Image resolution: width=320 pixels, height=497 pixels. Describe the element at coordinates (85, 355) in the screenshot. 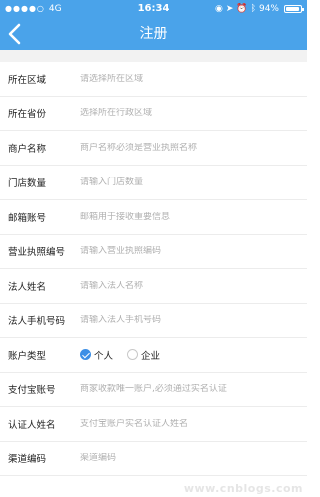

I see `radio-checked-icon` at that location.